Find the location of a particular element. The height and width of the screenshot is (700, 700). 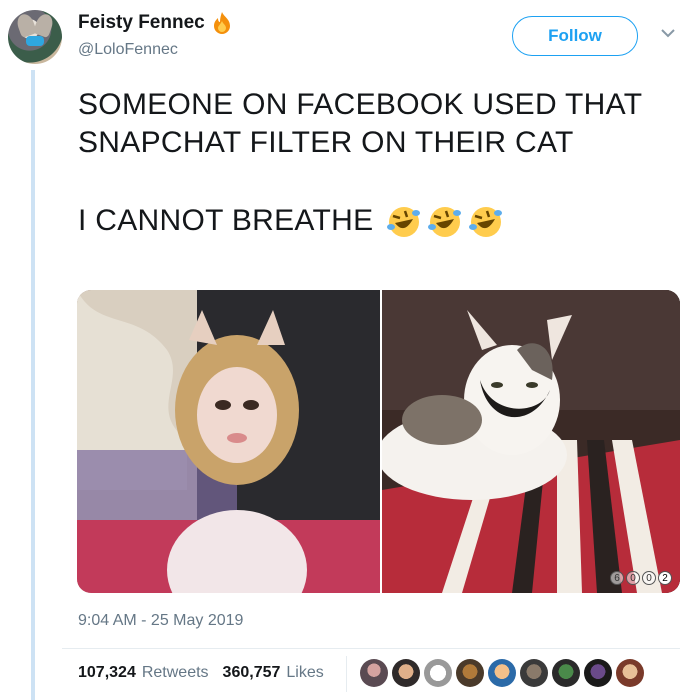

liker-avatars is located at coordinates (502, 673).